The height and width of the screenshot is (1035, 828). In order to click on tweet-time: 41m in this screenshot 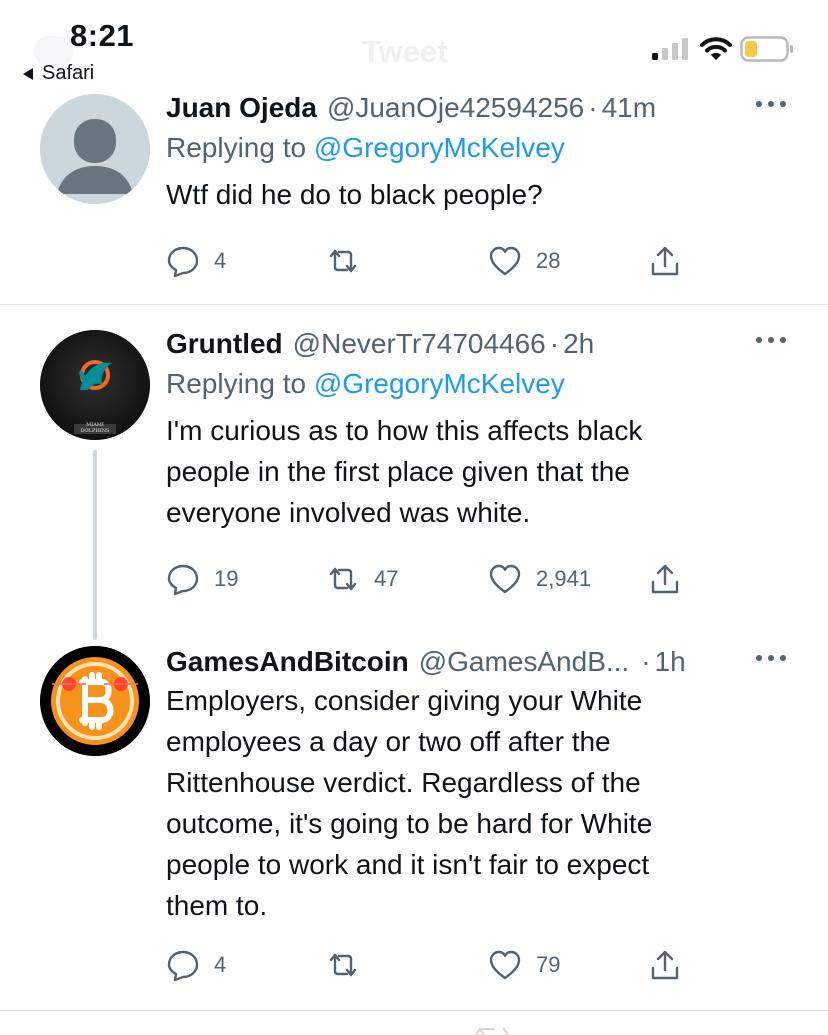, I will do `click(629, 108)`.